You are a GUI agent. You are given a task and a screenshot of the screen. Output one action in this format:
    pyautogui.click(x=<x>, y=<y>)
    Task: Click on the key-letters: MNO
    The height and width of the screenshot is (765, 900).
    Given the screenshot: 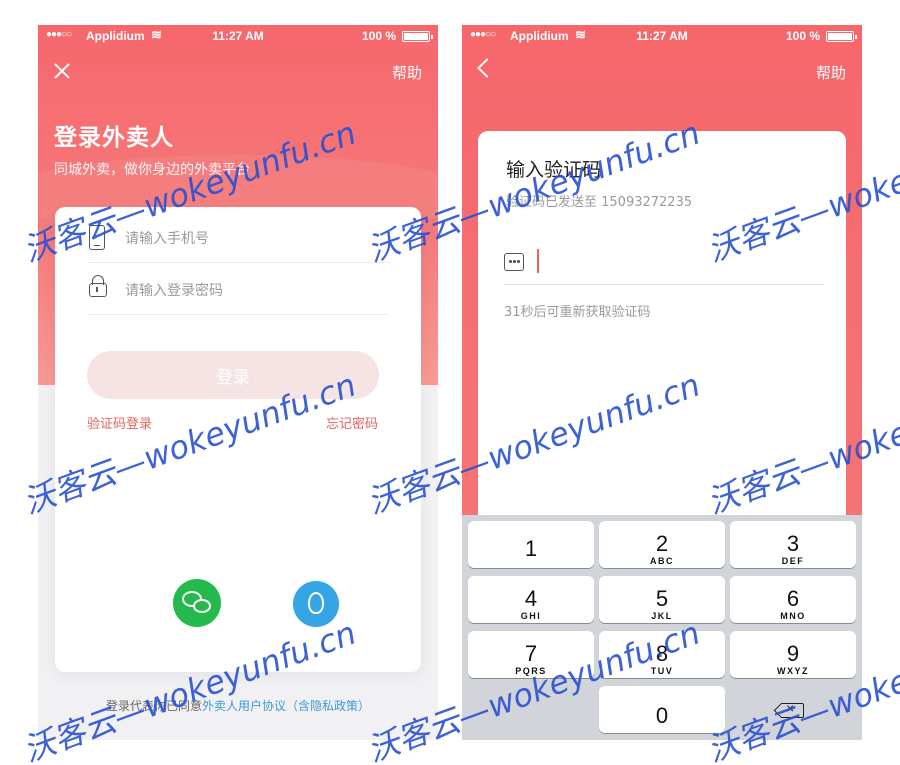 What is the action you would take?
    pyautogui.click(x=793, y=615)
    